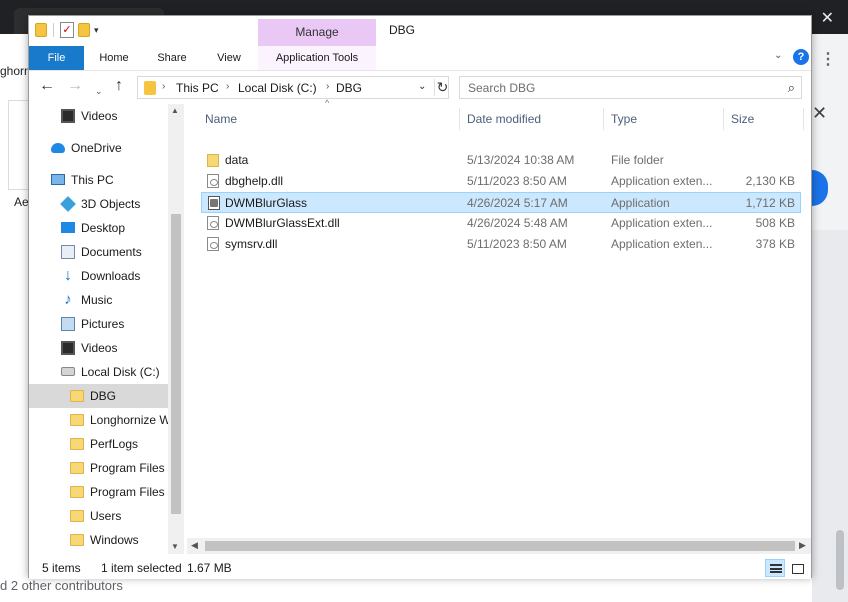  I want to click on nav-item-downloads: ↓ Downloads, so click(100, 276).